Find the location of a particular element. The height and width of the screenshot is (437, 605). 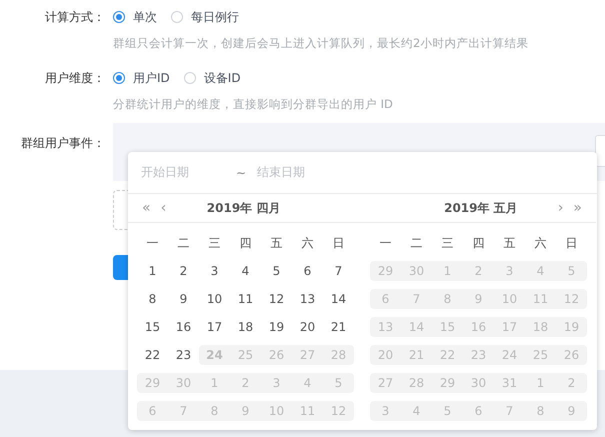

field-label: 用户维度： is located at coordinates (74, 78).